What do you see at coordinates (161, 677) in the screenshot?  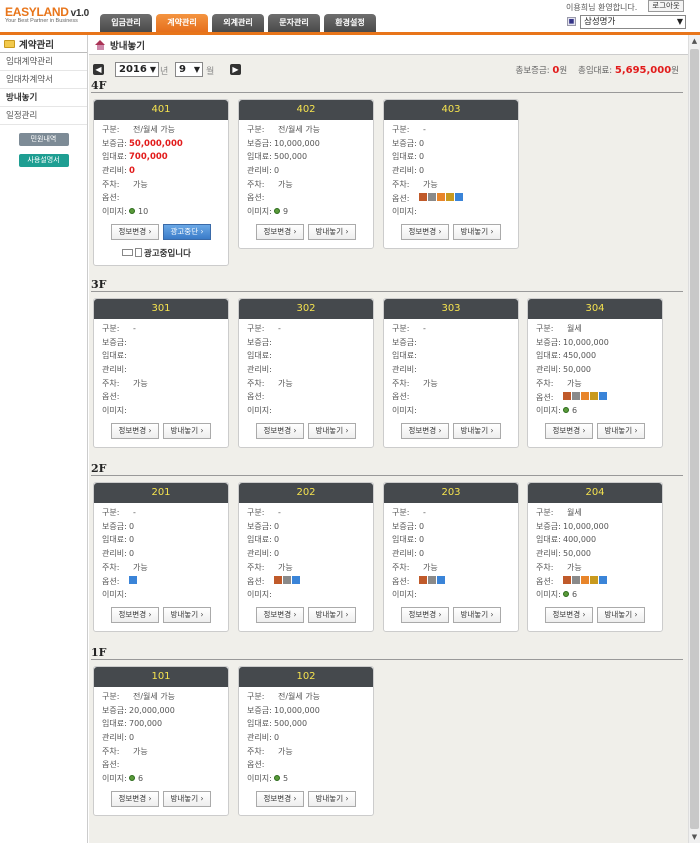 I see `room-number: 101` at bounding box center [161, 677].